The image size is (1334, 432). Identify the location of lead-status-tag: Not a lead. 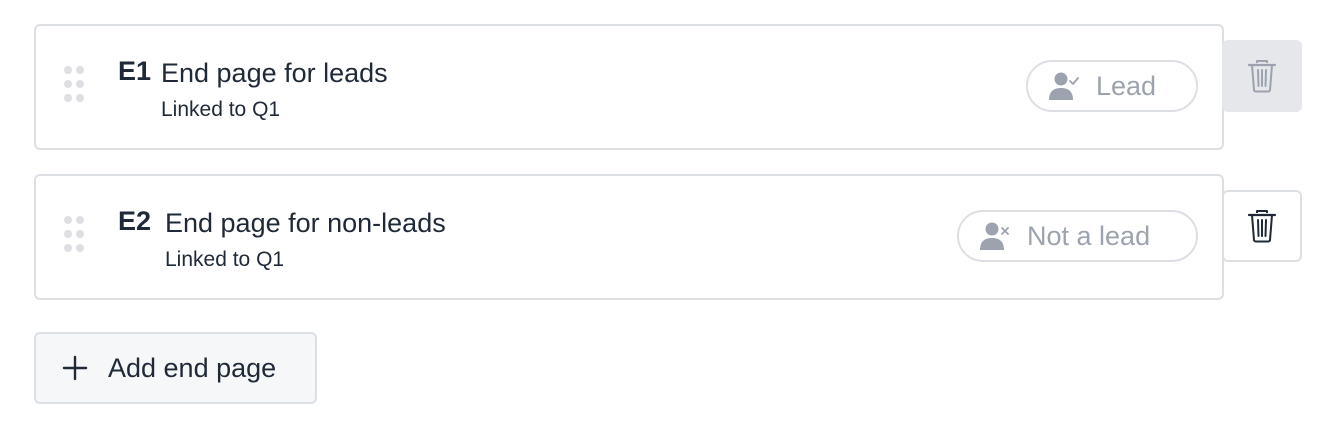
(1077, 236).